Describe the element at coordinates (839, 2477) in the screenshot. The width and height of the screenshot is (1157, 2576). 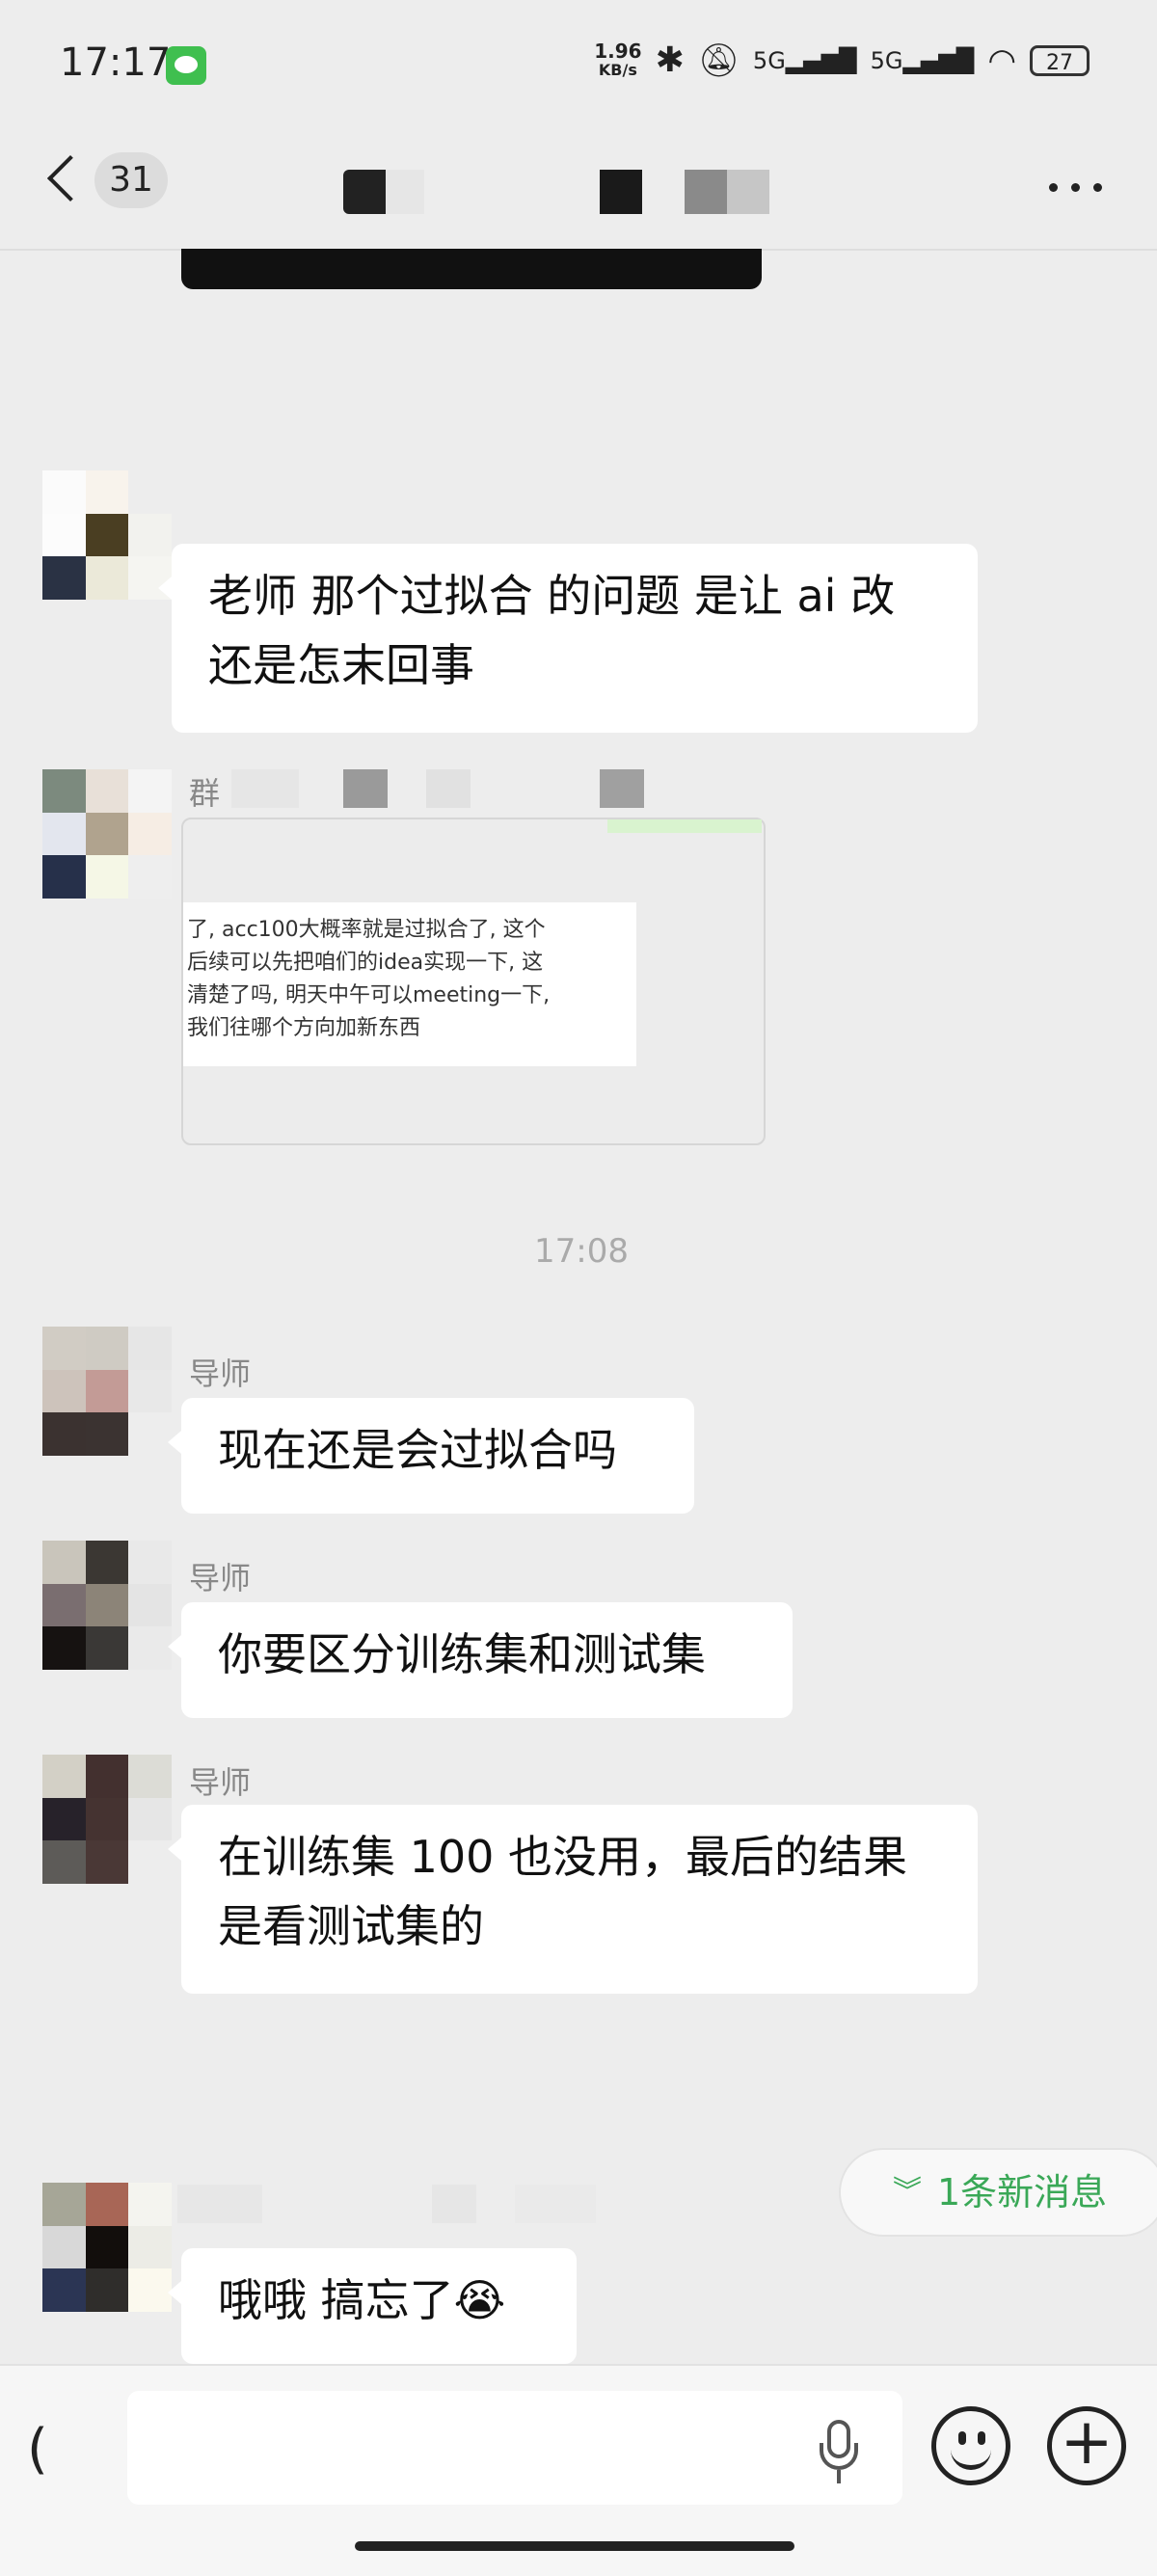
I see `microphone-base` at that location.